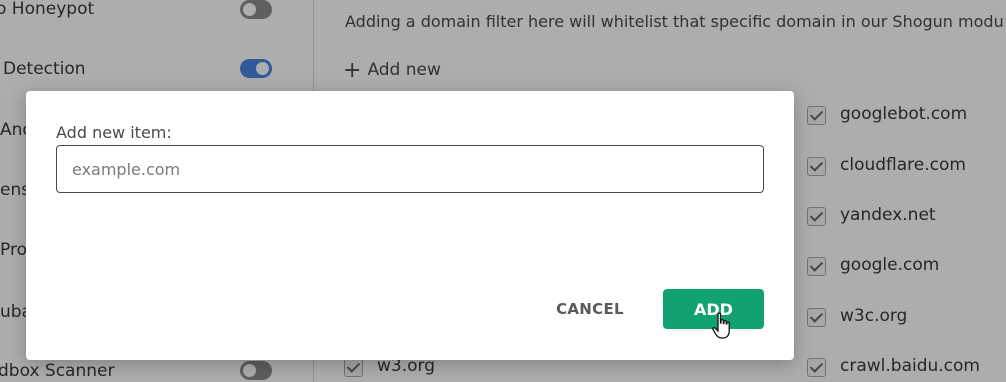  I want to click on cancel-button: CANCEL, so click(590, 309).